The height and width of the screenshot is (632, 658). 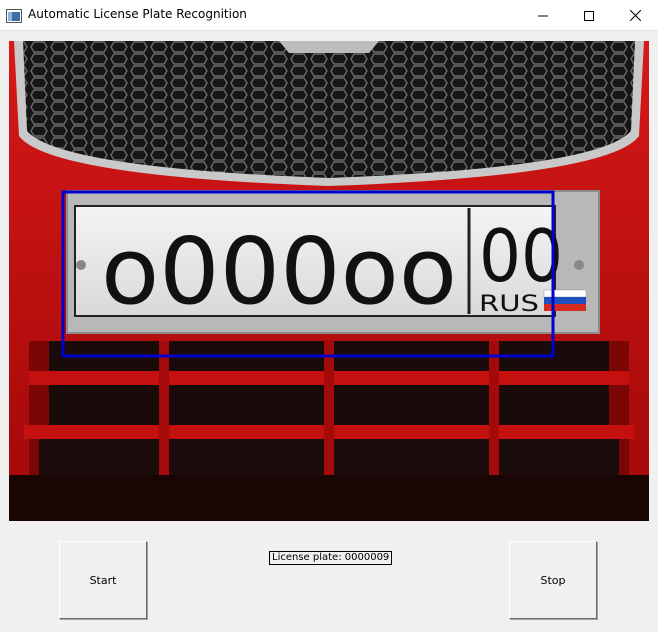 I want to click on close-icon, so click(x=635, y=15).